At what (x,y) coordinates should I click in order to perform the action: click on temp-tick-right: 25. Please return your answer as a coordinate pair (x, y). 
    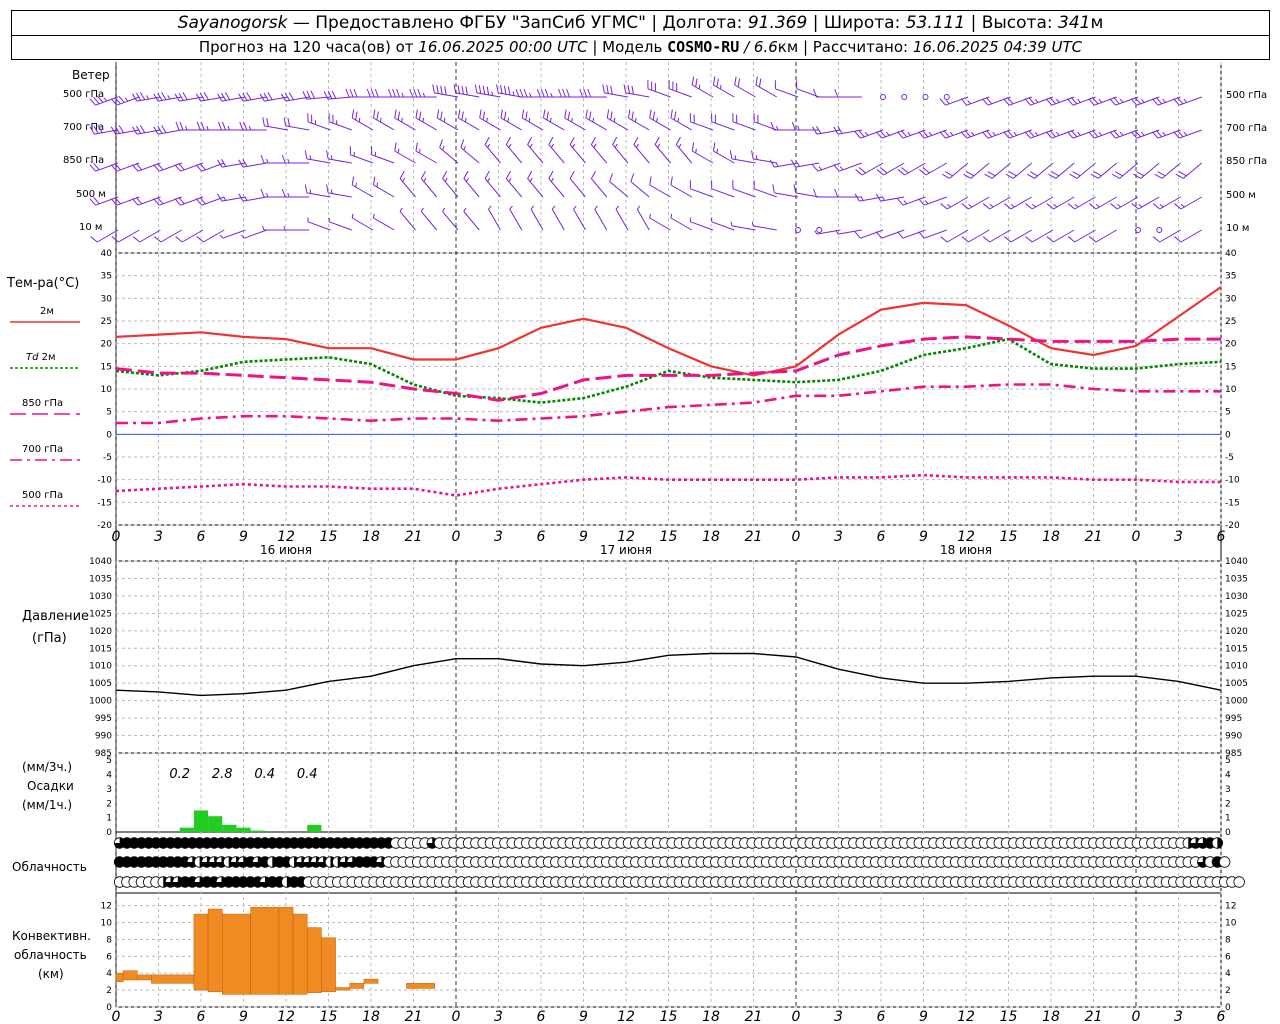
    Looking at the image, I should click on (1230, 322).